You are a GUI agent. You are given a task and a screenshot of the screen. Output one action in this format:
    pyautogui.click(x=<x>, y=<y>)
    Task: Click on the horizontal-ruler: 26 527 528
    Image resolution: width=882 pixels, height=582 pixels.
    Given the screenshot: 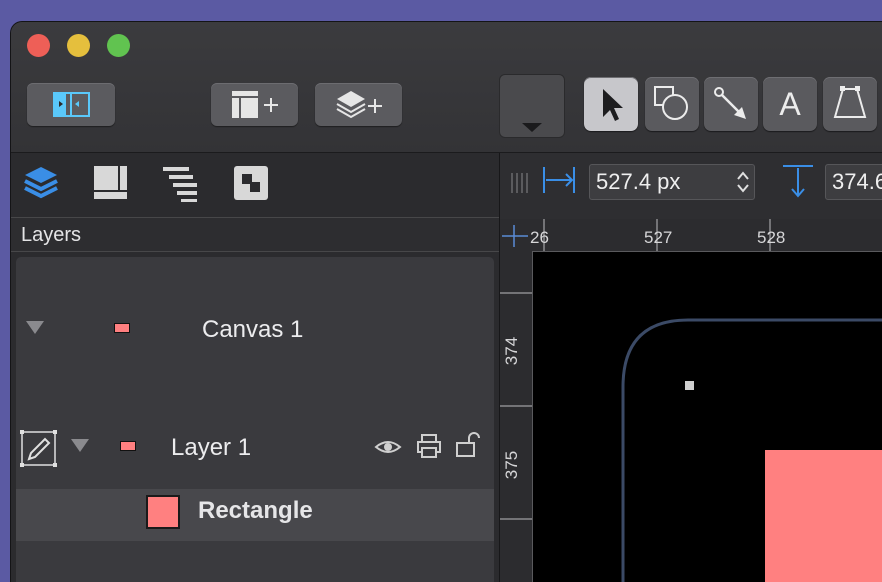 What is the action you would take?
    pyautogui.click(x=691, y=235)
    